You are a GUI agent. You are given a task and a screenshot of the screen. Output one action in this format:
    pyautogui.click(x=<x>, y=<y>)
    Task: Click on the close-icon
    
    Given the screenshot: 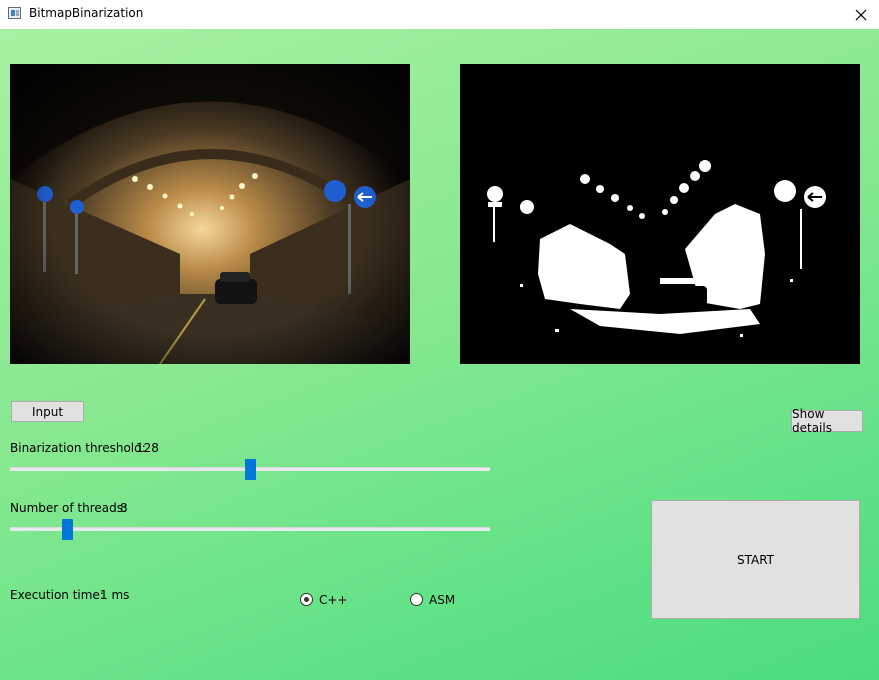 What is the action you would take?
    pyautogui.click(x=861, y=14)
    